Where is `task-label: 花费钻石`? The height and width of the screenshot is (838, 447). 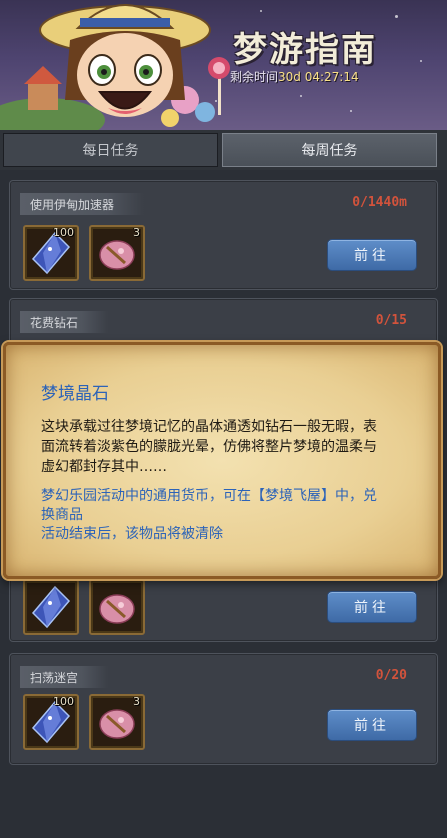
task-label: 花费钻石 is located at coordinates (64, 322).